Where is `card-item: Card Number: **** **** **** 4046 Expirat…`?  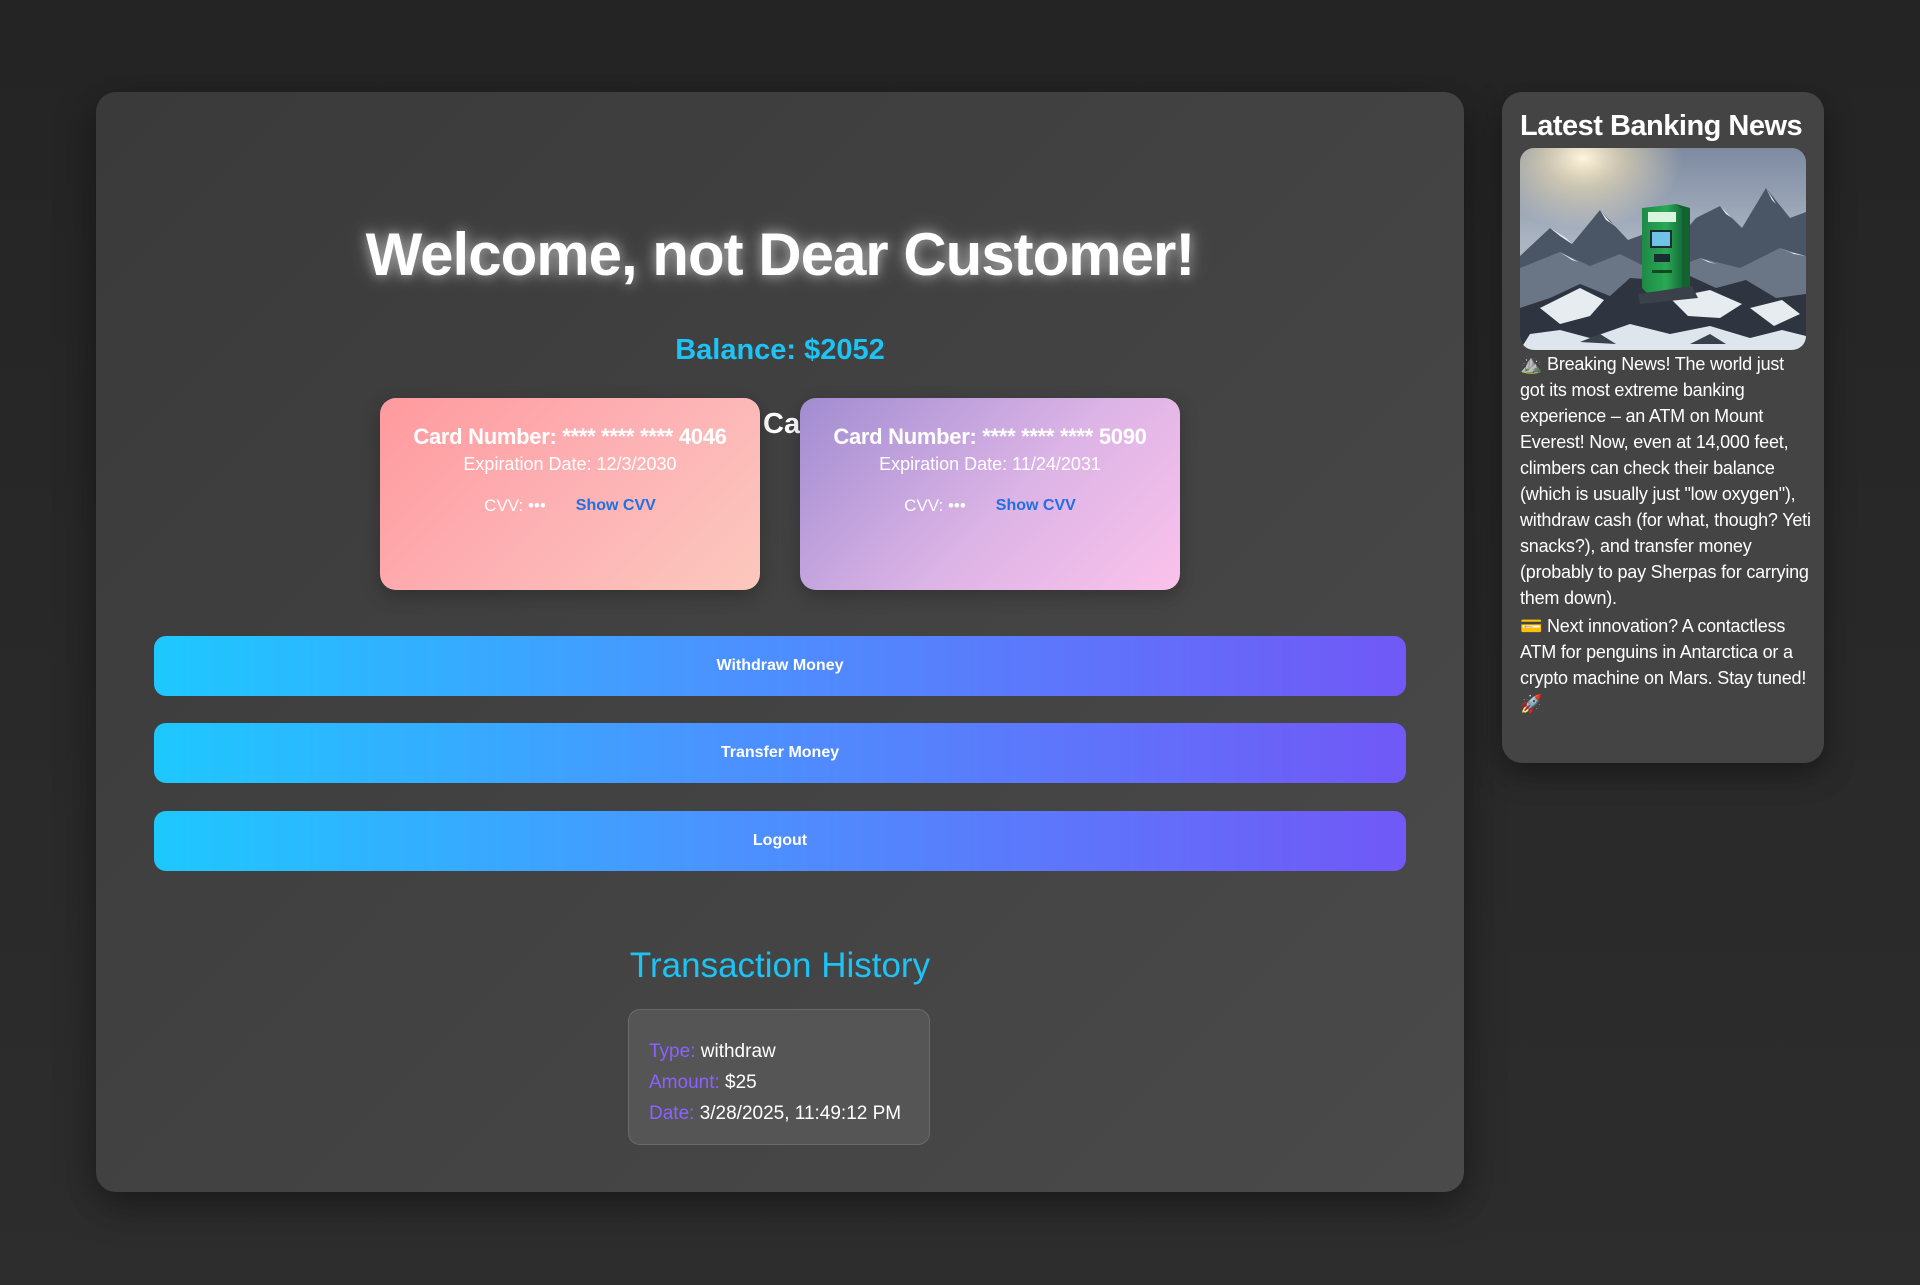 card-item: Card Number: **** **** **** 4046 Expirat… is located at coordinates (570, 494).